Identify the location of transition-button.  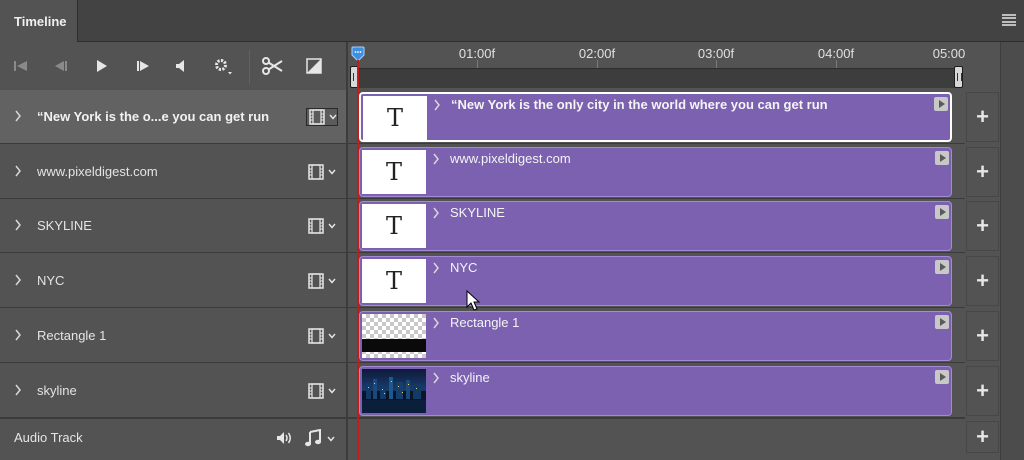
(314, 66).